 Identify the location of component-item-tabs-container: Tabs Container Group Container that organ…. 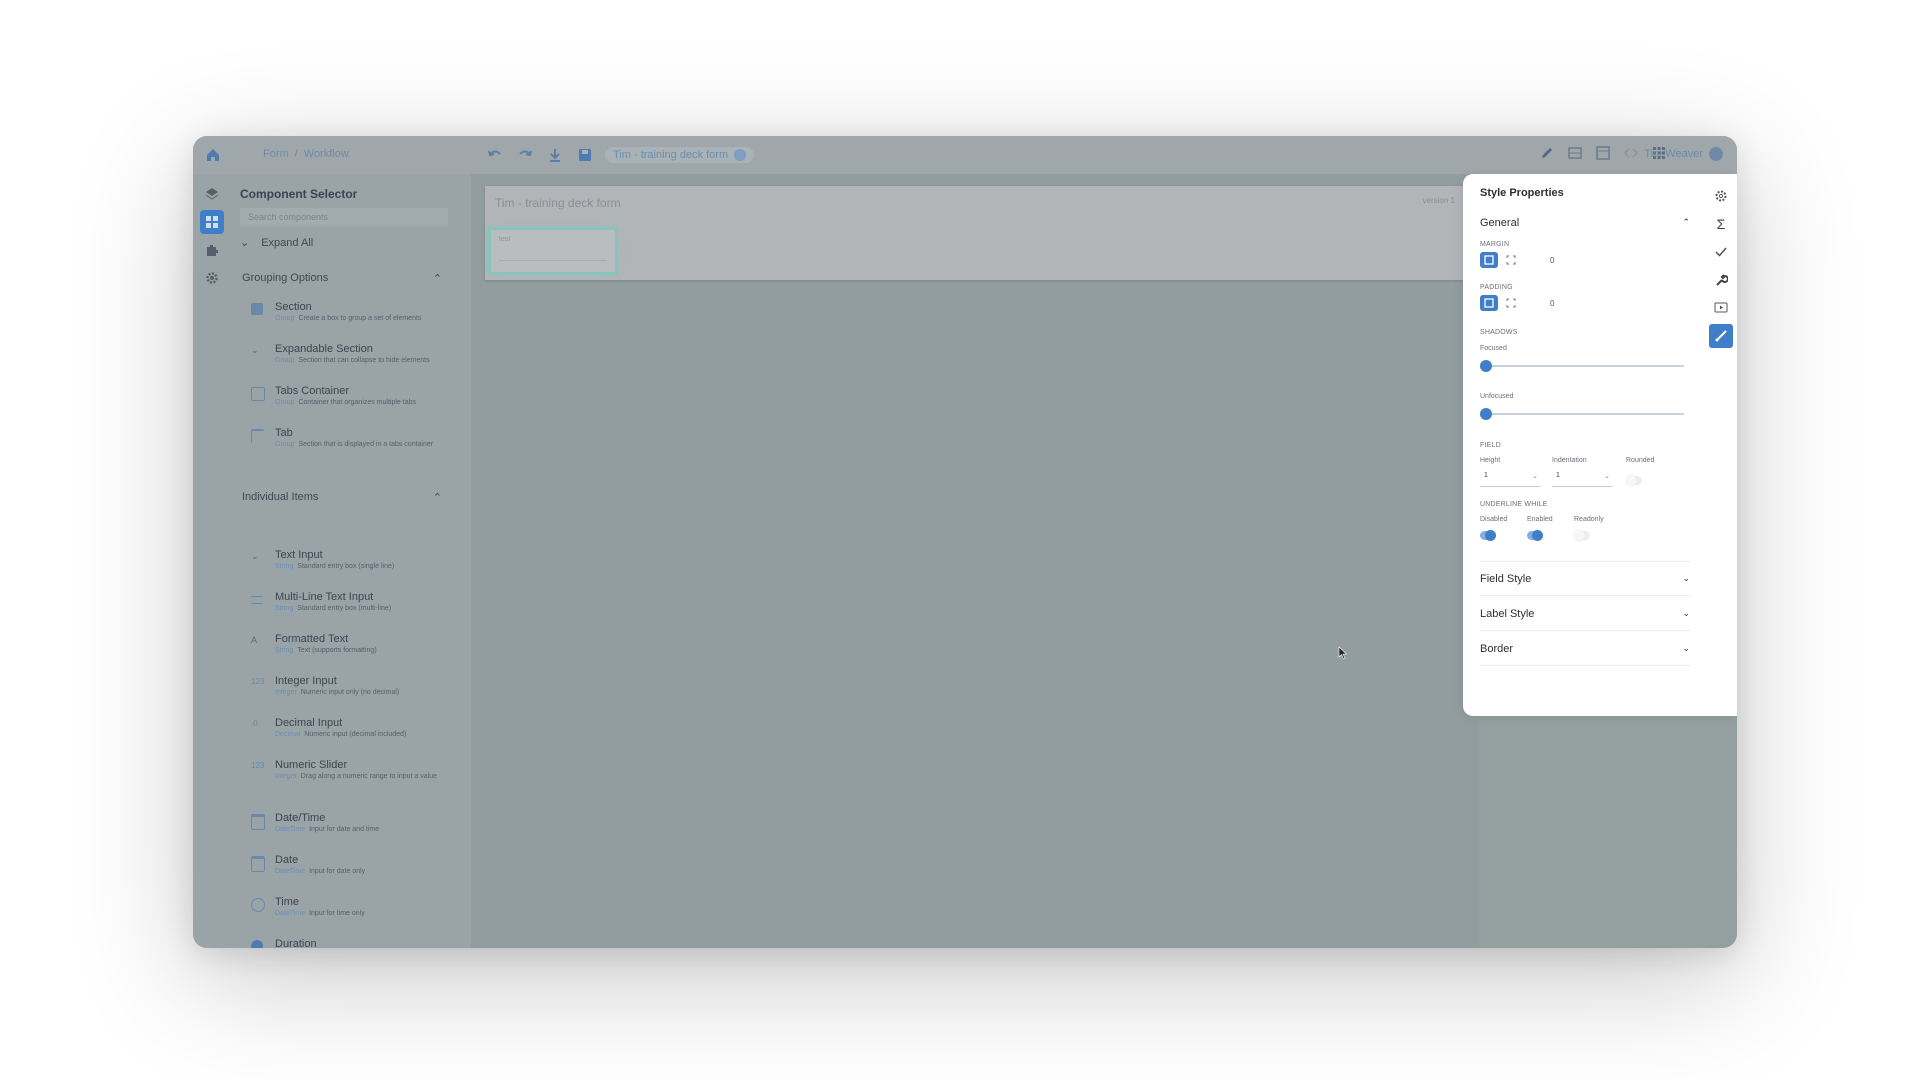
(346, 400).